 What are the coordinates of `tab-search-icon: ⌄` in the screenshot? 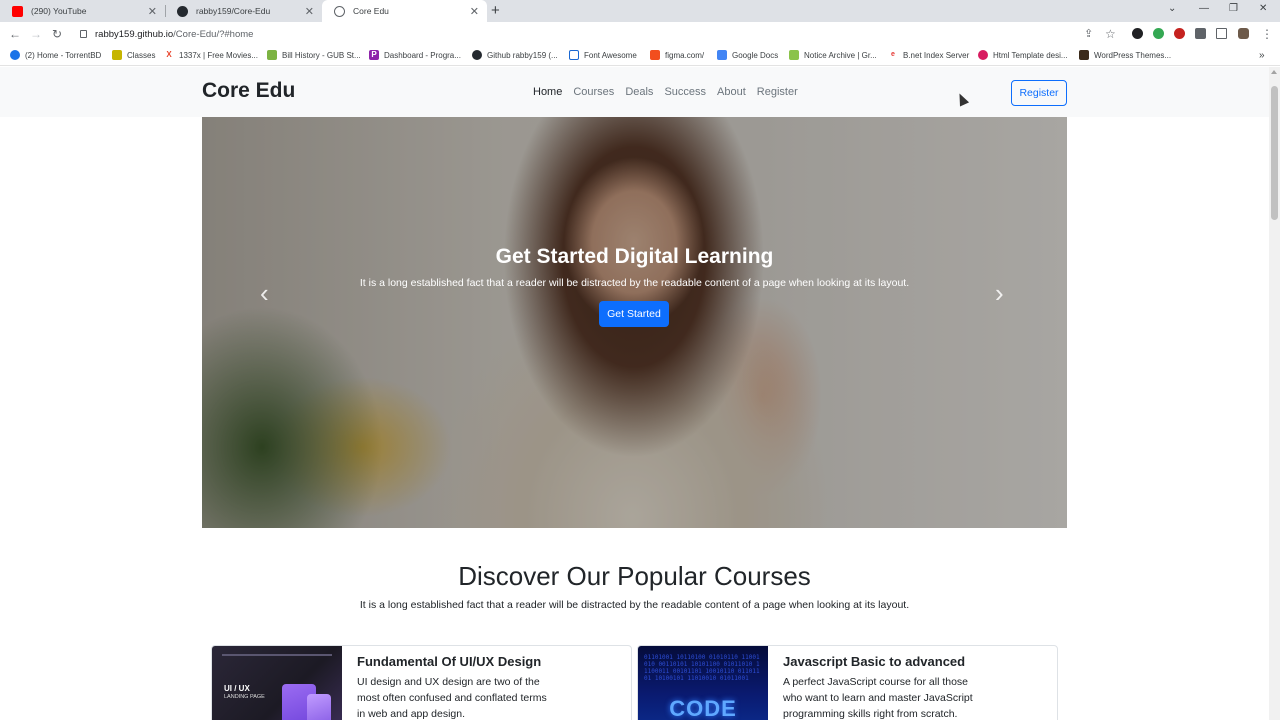 It's located at (1172, 8).